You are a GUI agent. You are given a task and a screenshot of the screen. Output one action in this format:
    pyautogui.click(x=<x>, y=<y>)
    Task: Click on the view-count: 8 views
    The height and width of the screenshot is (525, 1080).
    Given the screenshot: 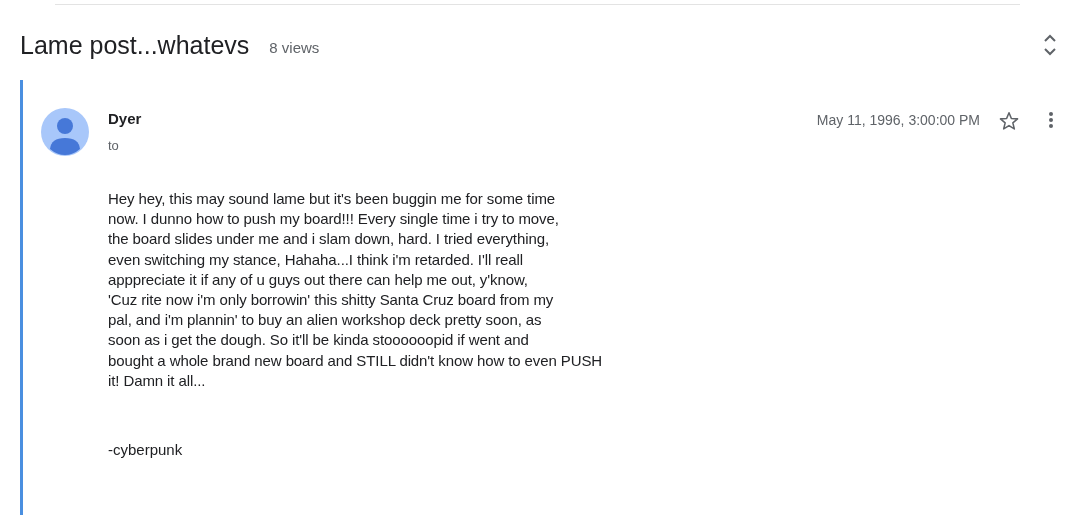 What is the action you would take?
    pyautogui.click(x=294, y=47)
    